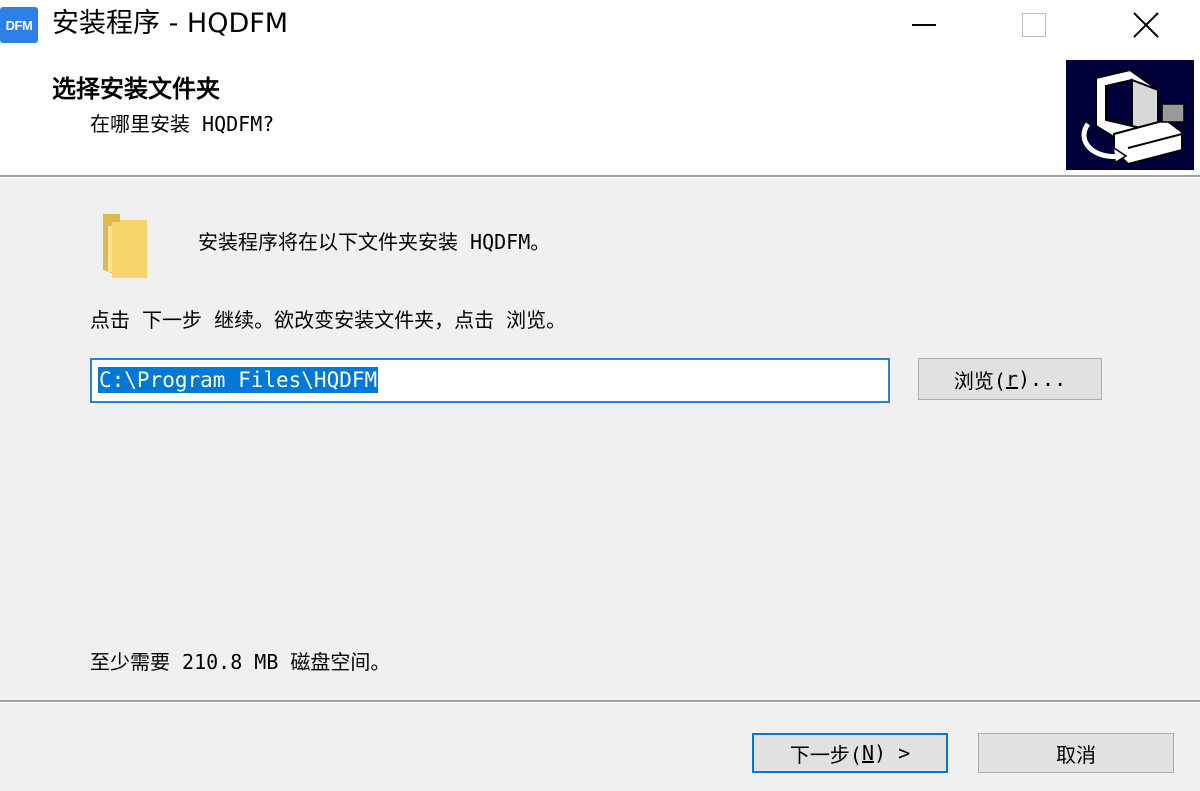  What do you see at coordinates (125, 246) in the screenshot?
I see `folder-icon` at bounding box center [125, 246].